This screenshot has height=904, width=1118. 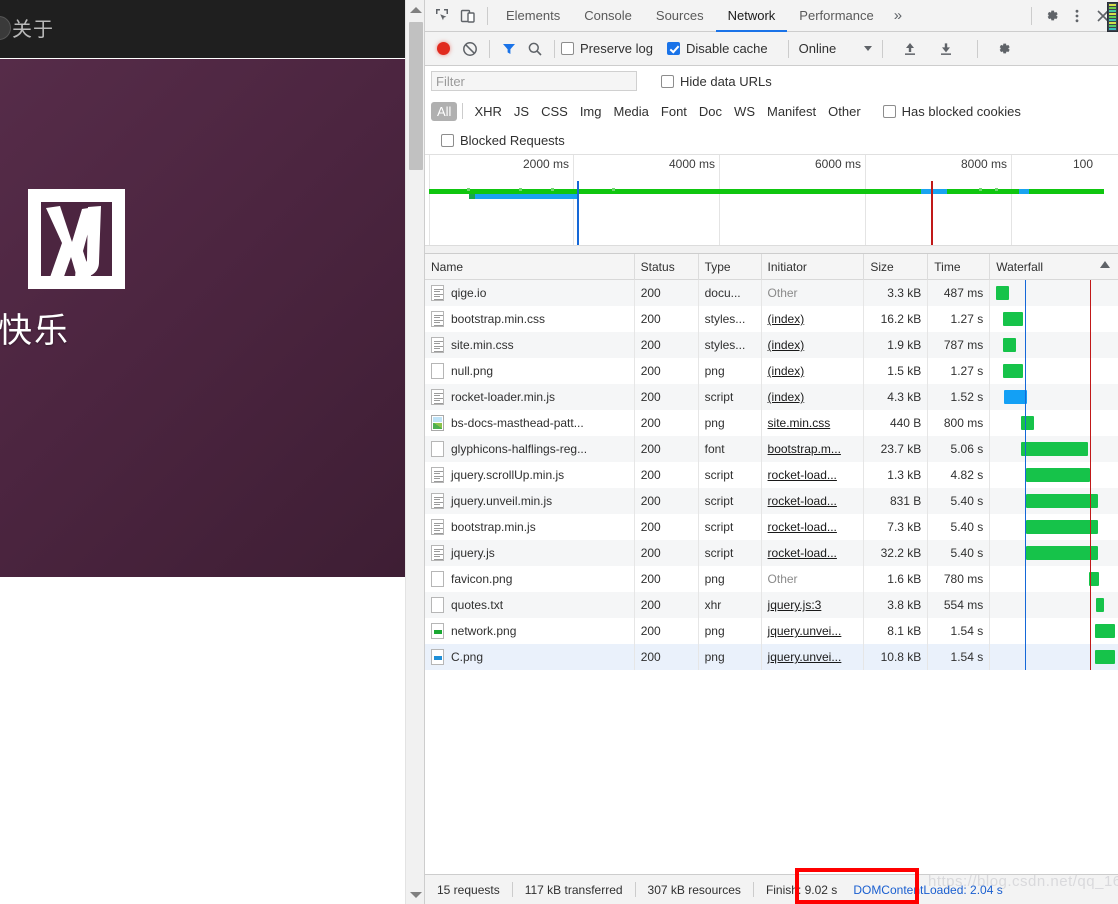 I want to click on type-filter-css: CSS, so click(x=554, y=111).